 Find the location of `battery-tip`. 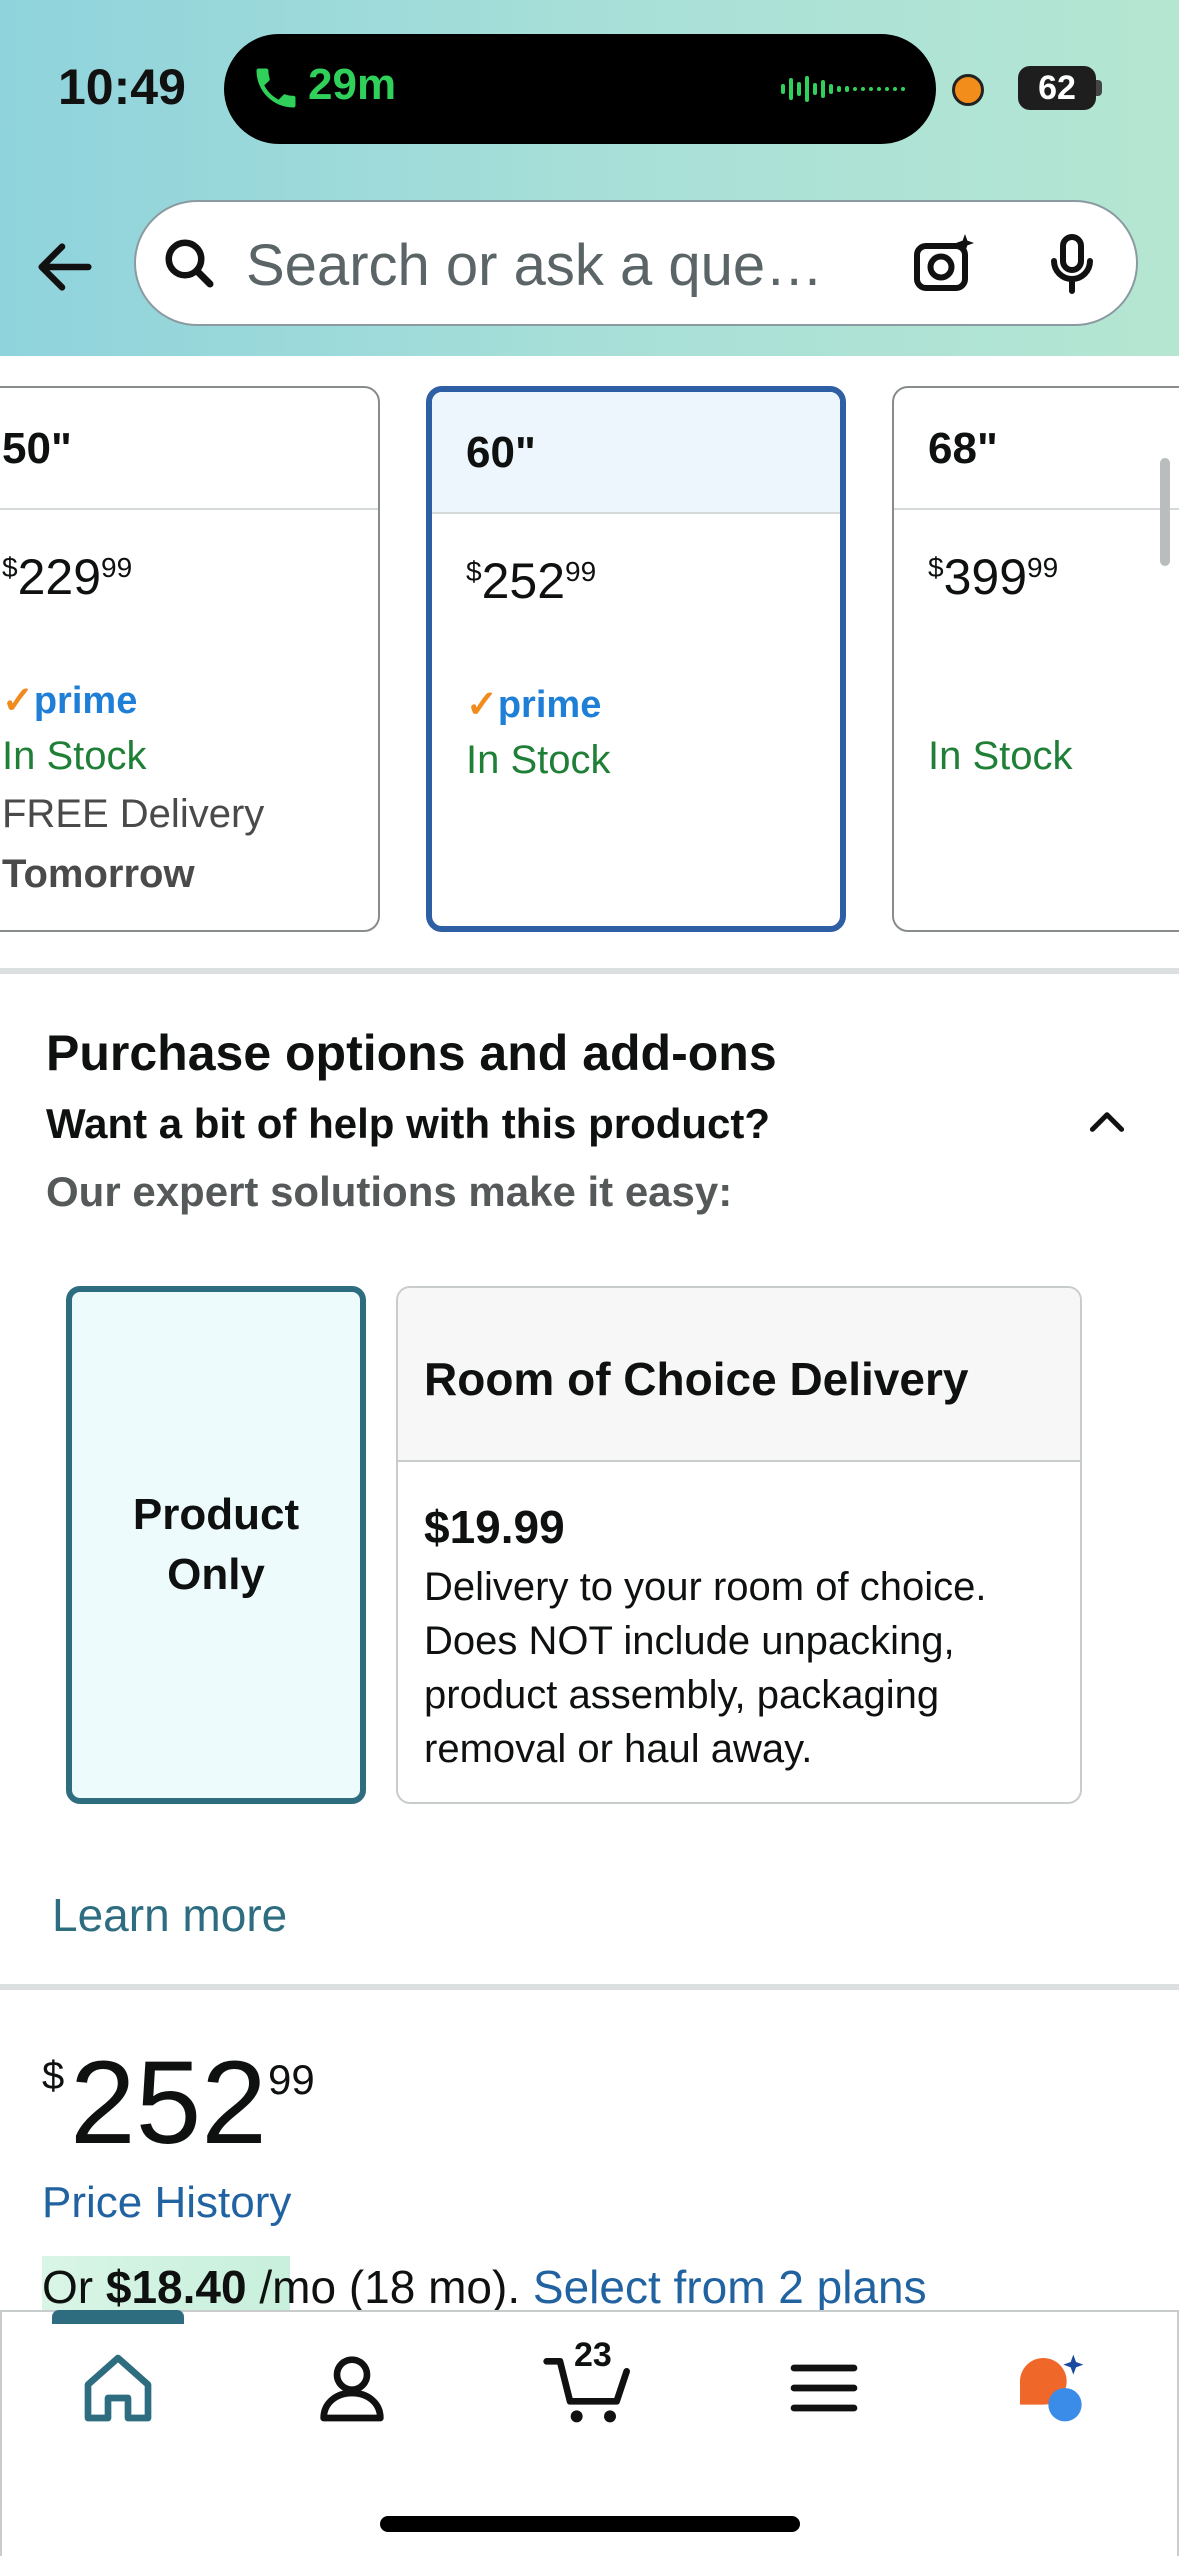

battery-tip is located at coordinates (1099, 88).